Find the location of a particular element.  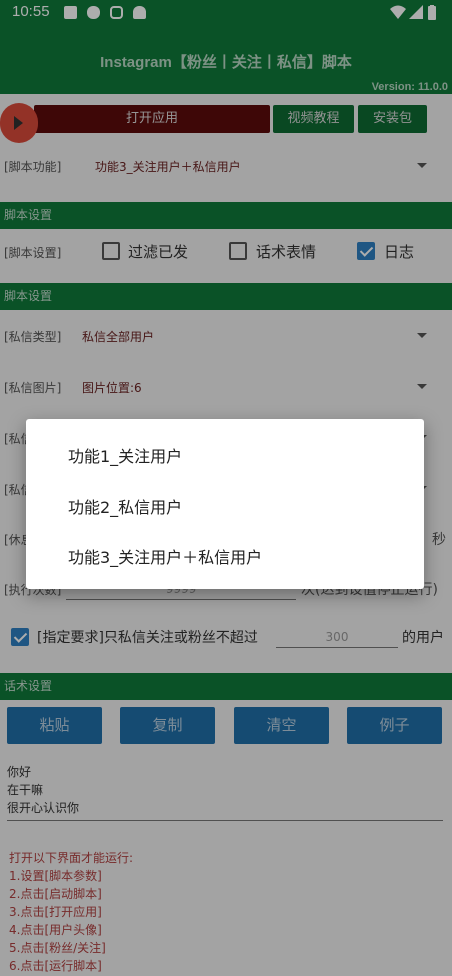

dialog-option-follow: 功能1_关注用户 is located at coordinates (125, 455).